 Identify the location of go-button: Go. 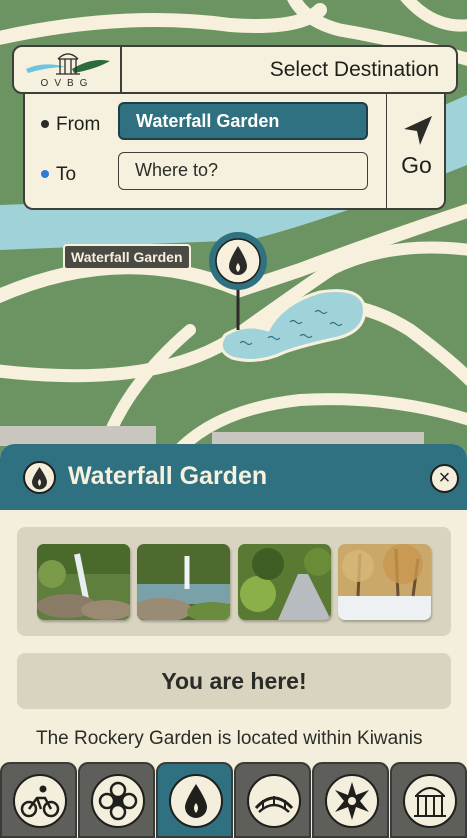
(416, 150).